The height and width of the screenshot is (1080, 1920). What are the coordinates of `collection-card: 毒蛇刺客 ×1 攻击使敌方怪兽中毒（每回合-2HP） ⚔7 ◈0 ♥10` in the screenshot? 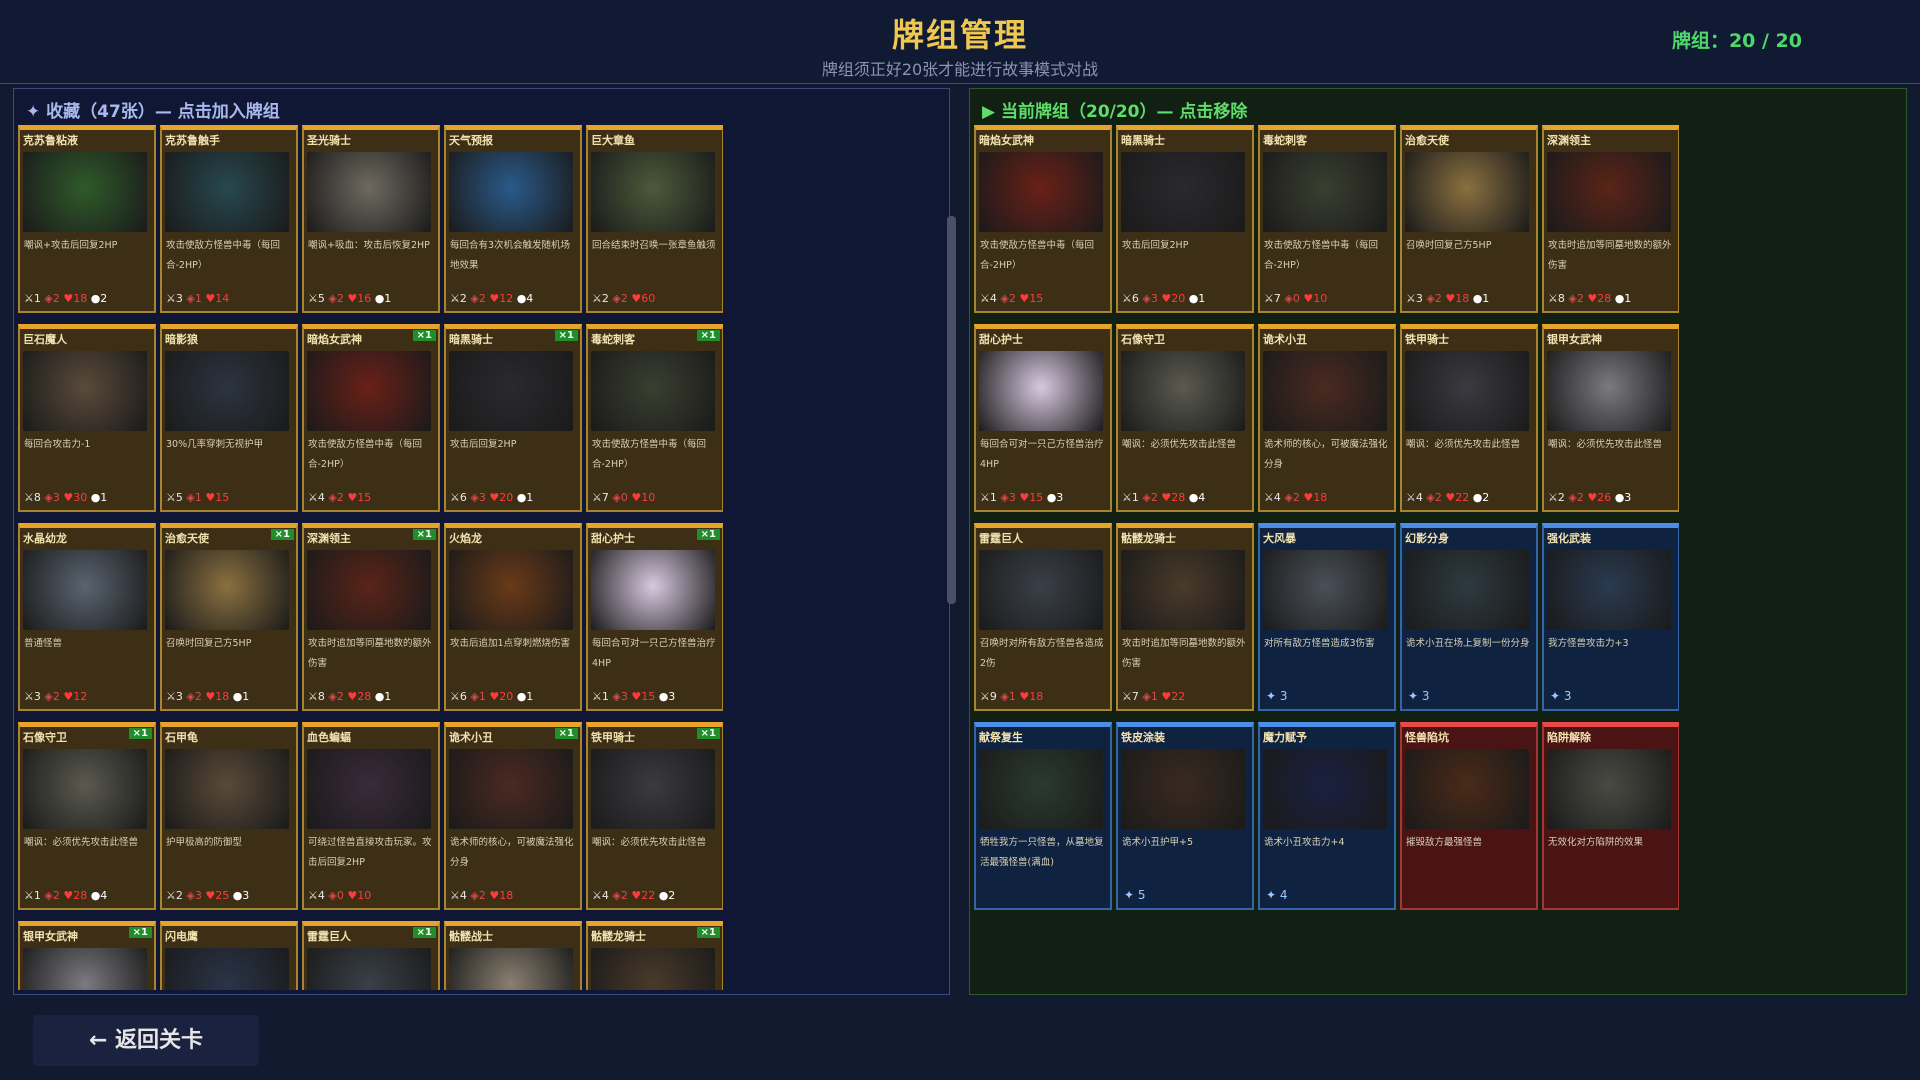 It's located at (654, 418).